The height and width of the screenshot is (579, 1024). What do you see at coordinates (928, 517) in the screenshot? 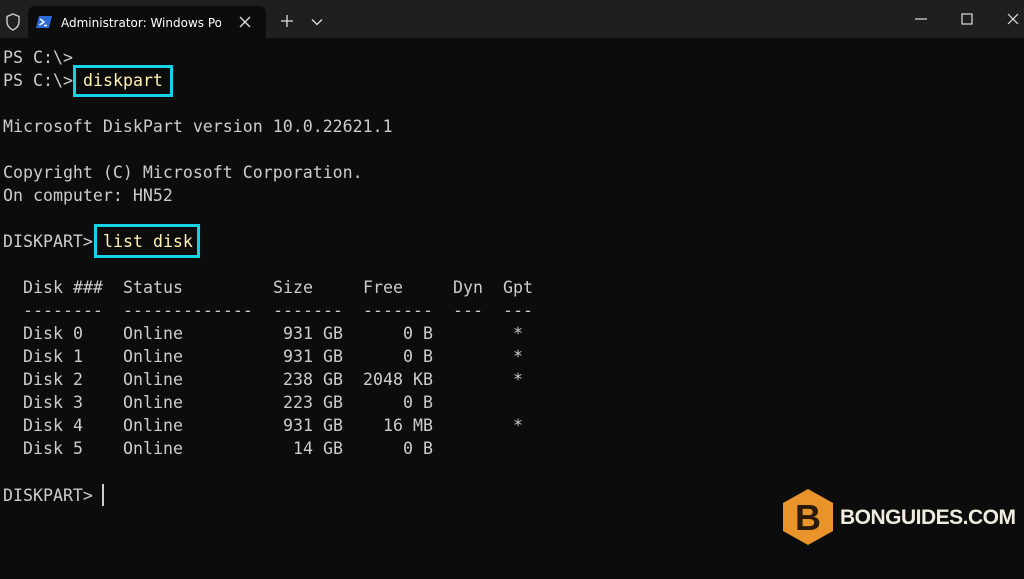
I see `watermark-text: BONGUIDES.COM` at bounding box center [928, 517].